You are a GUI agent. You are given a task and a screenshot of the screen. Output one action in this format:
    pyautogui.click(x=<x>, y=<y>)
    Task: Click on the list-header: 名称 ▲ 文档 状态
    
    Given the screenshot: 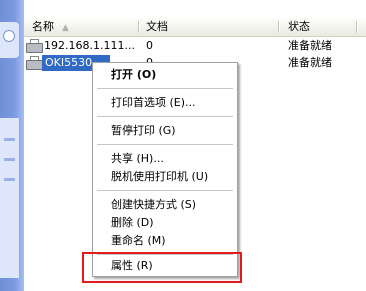 What is the action you would take?
    pyautogui.click(x=195, y=27)
    